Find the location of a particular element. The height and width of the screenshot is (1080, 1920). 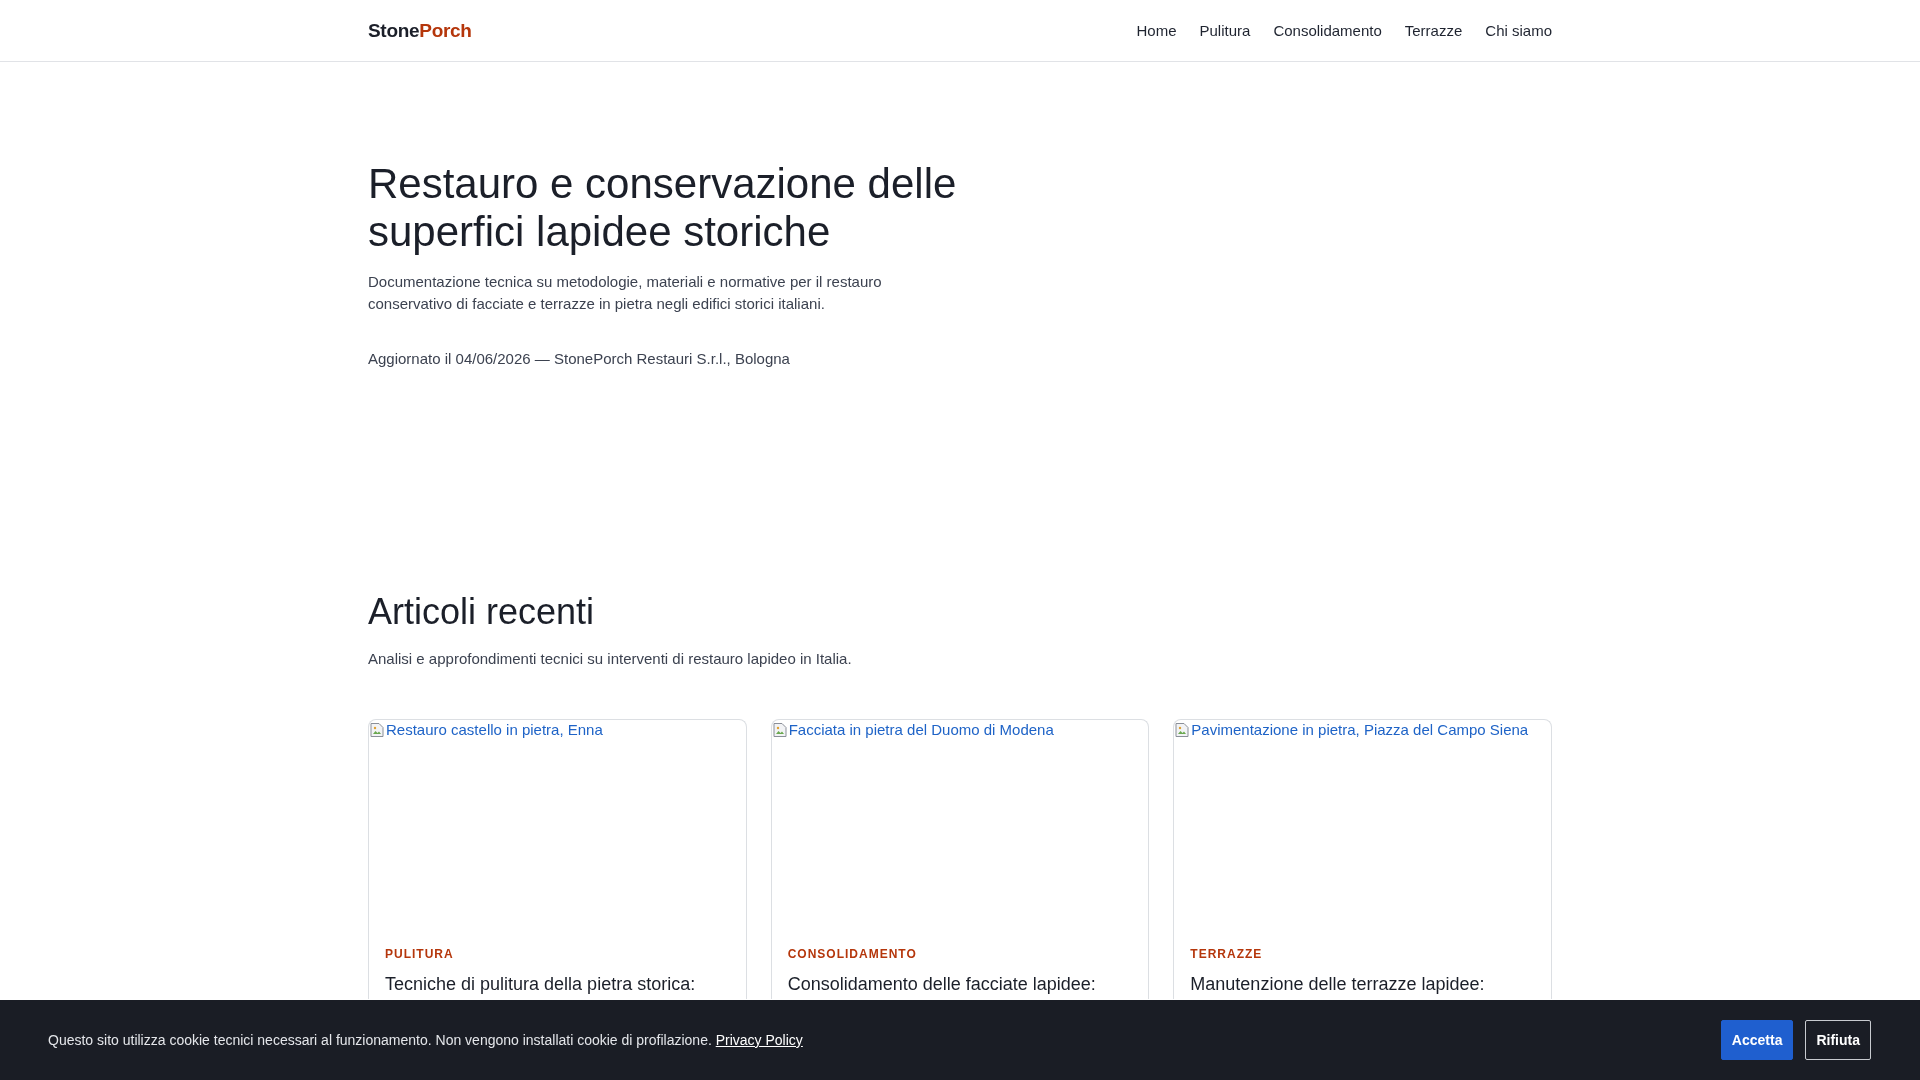

article-category: TERRAZZE is located at coordinates (1227, 954).